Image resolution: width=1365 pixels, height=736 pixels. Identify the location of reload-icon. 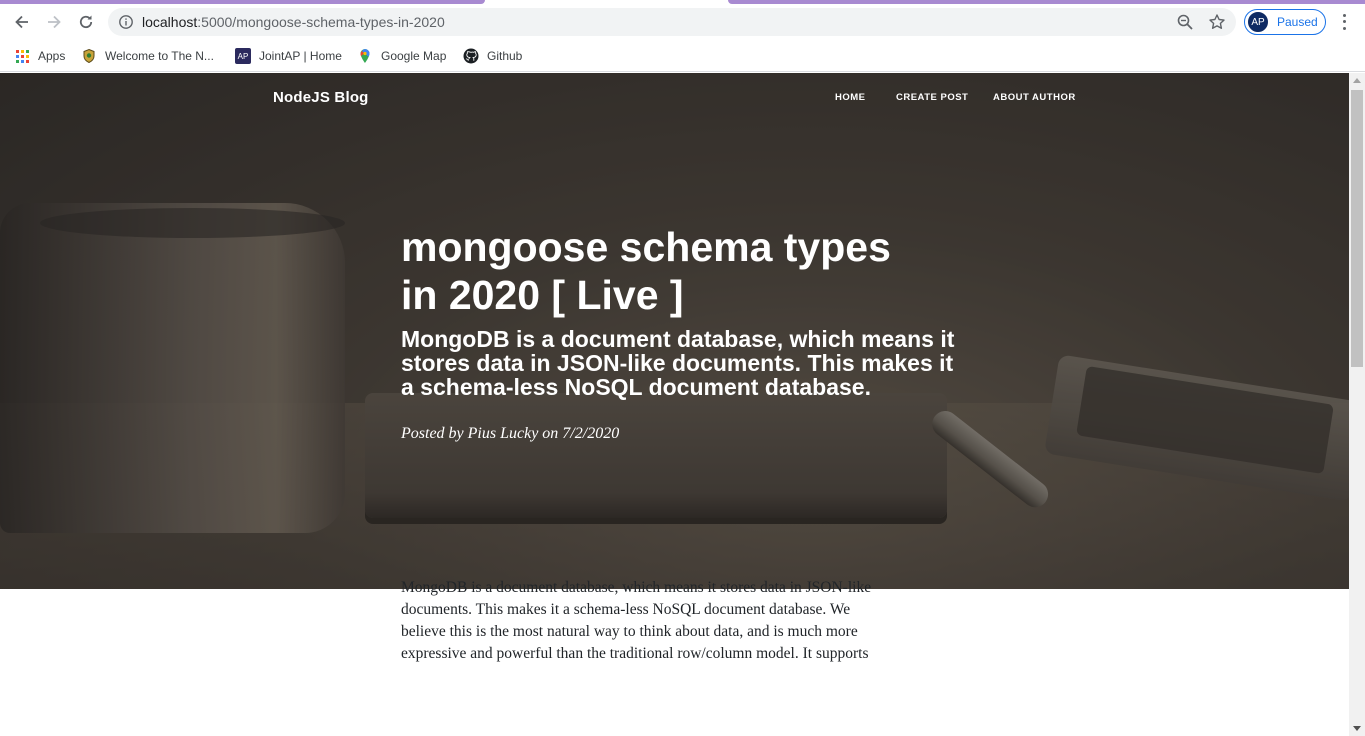
(86, 21).